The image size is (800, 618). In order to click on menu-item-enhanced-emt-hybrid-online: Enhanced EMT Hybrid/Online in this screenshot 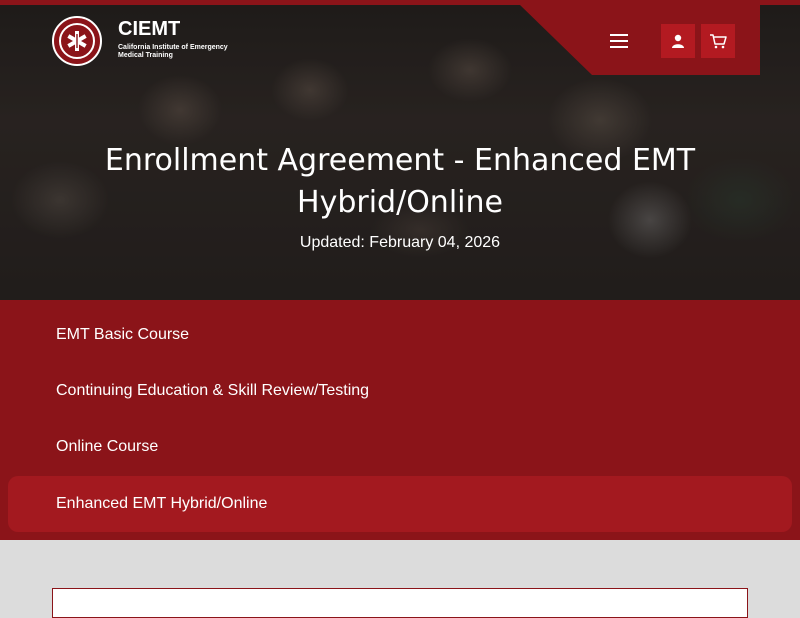, I will do `click(400, 504)`.